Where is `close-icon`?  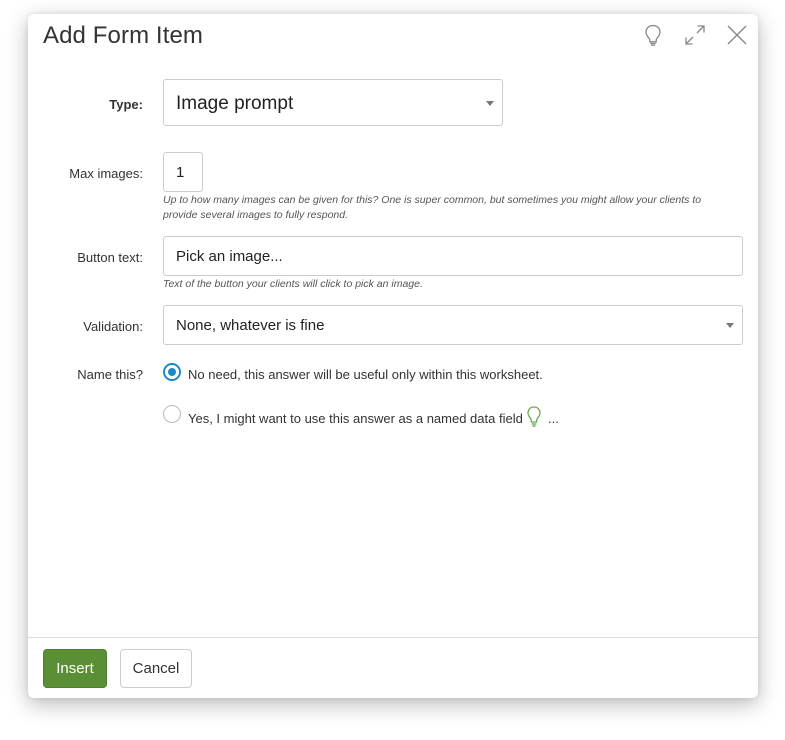
close-icon is located at coordinates (737, 35).